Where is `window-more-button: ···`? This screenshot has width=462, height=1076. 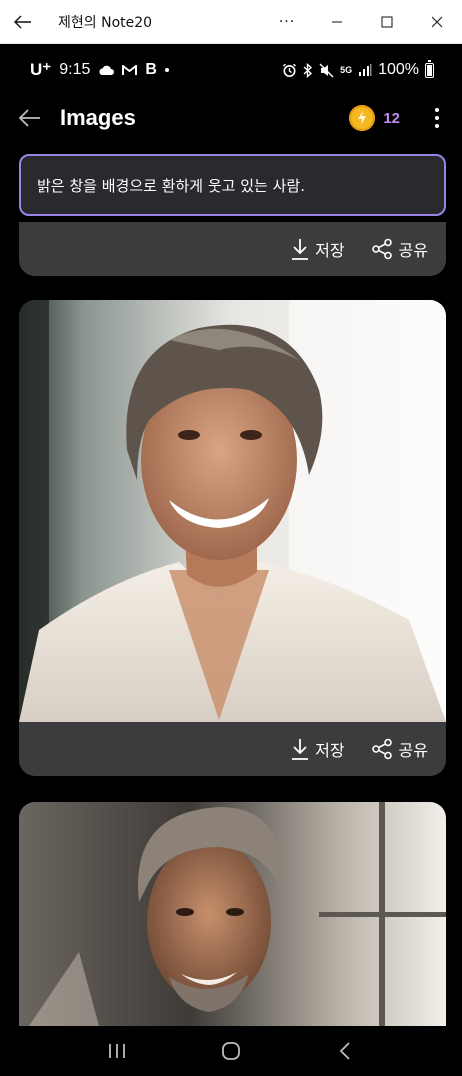 window-more-button: ··· is located at coordinates (287, 22).